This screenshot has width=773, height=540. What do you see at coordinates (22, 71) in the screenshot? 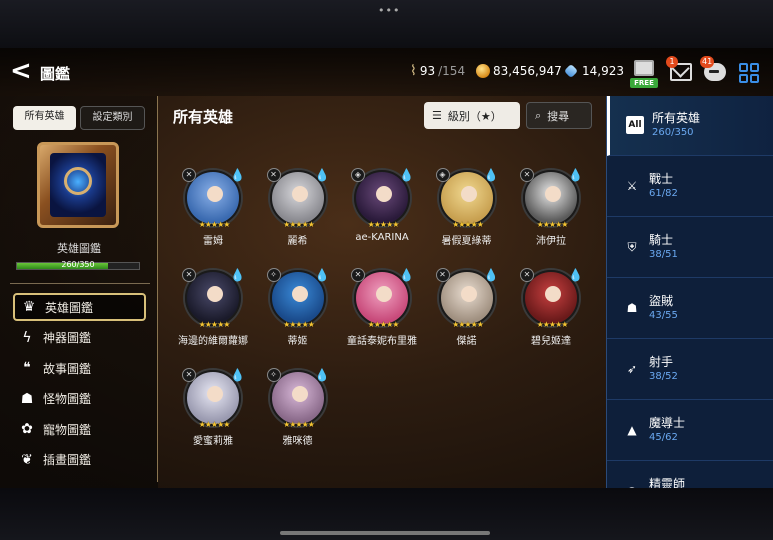
I see `back-button: <` at bounding box center [22, 71].